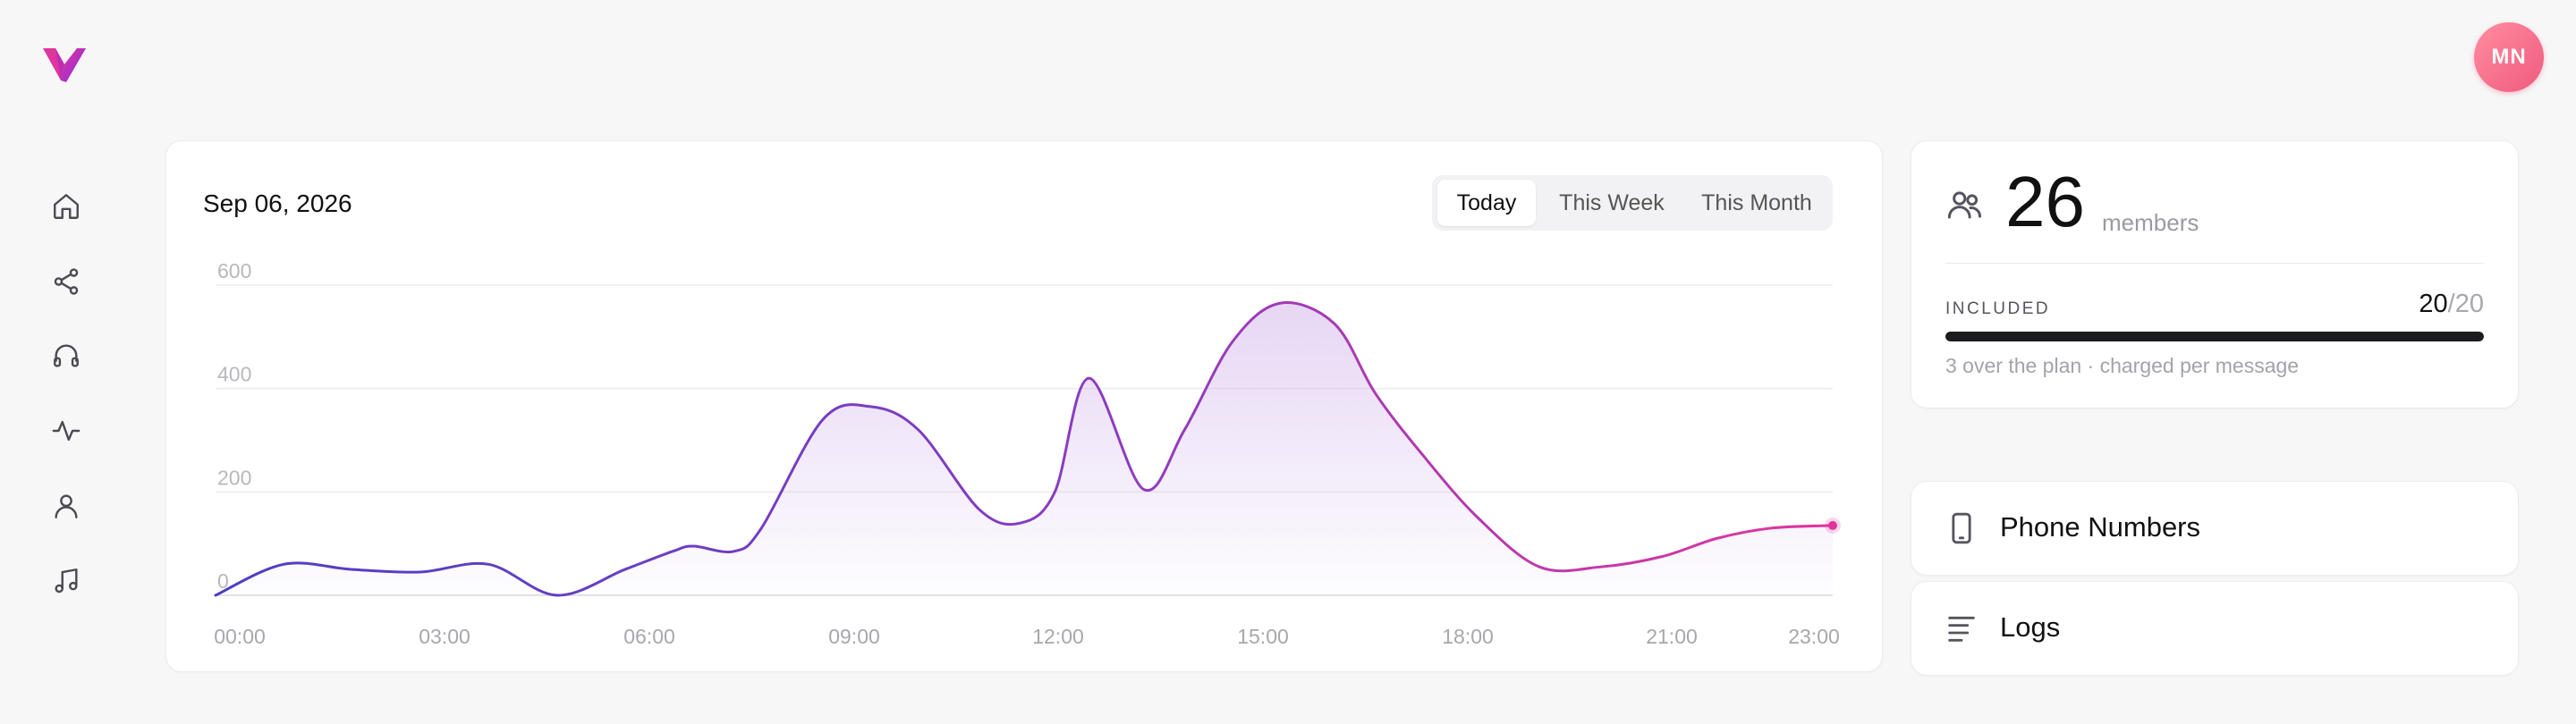 The height and width of the screenshot is (724, 2576). Describe the element at coordinates (234, 374) in the screenshot. I see `y-tick-label: 400` at that location.